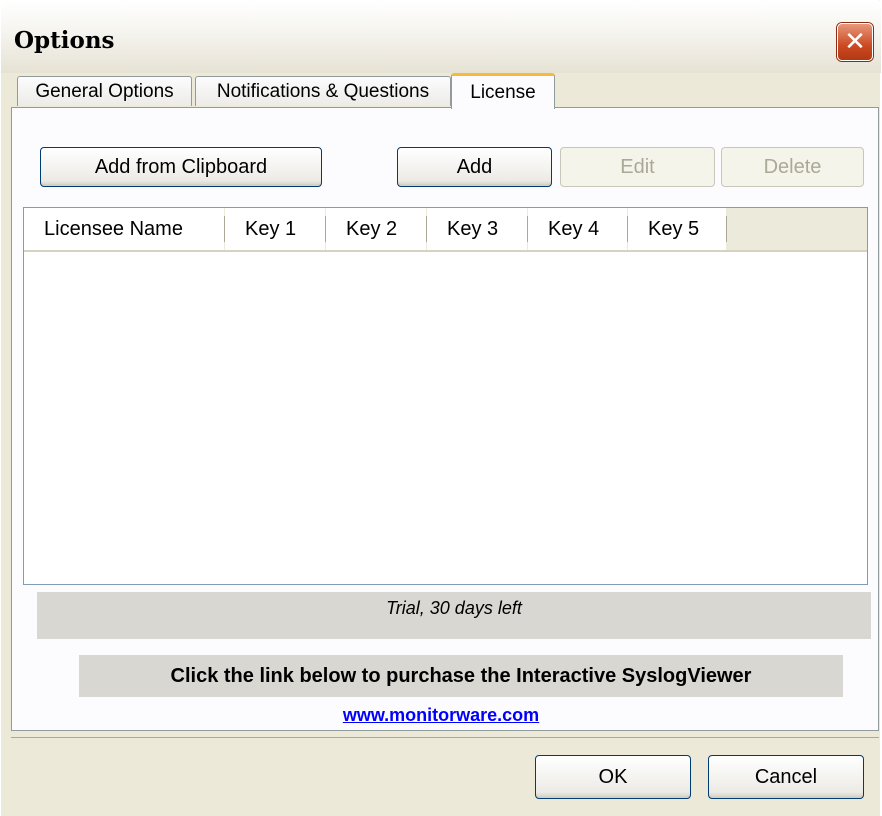 This screenshot has width=882, height=816. I want to click on close-button: ✕, so click(855, 42).